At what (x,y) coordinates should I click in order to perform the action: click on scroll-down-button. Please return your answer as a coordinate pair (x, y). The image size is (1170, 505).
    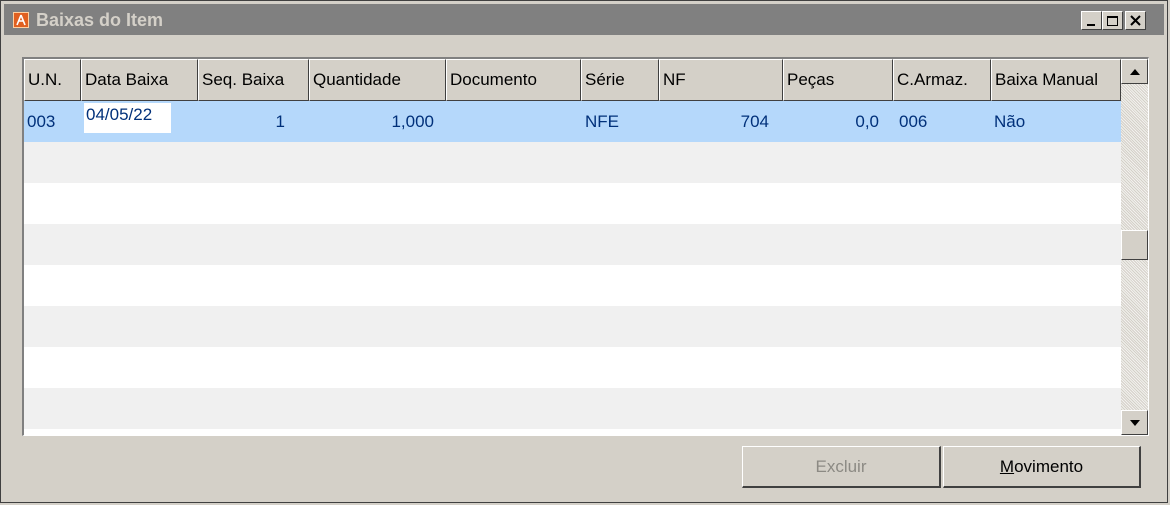
    Looking at the image, I should click on (1134, 422).